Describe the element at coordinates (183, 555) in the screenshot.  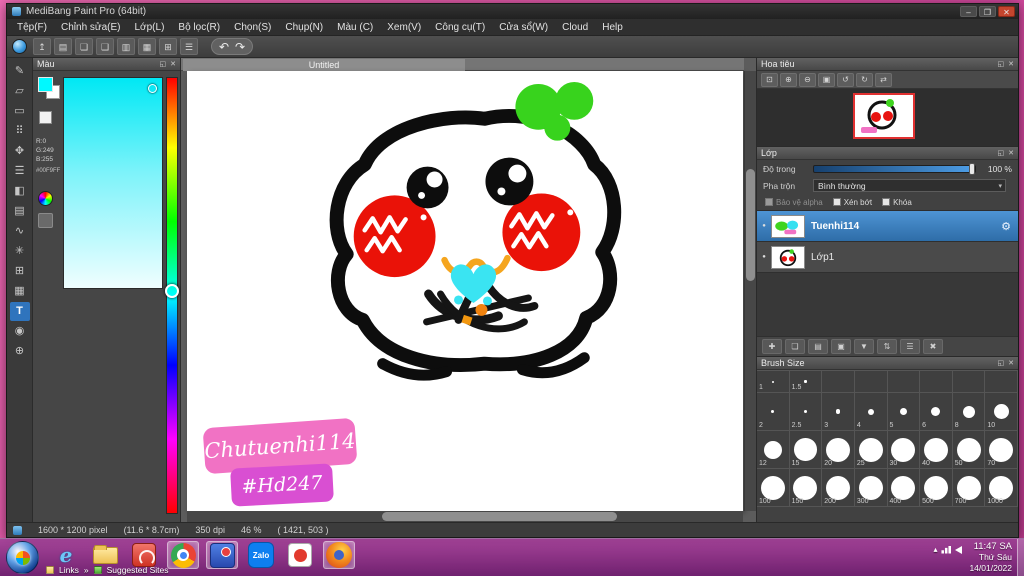
I see `chrome-taskbar-icon` at that location.